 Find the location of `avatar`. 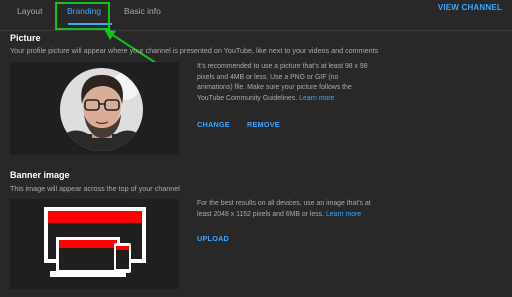

avatar is located at coordinates (101, 109).